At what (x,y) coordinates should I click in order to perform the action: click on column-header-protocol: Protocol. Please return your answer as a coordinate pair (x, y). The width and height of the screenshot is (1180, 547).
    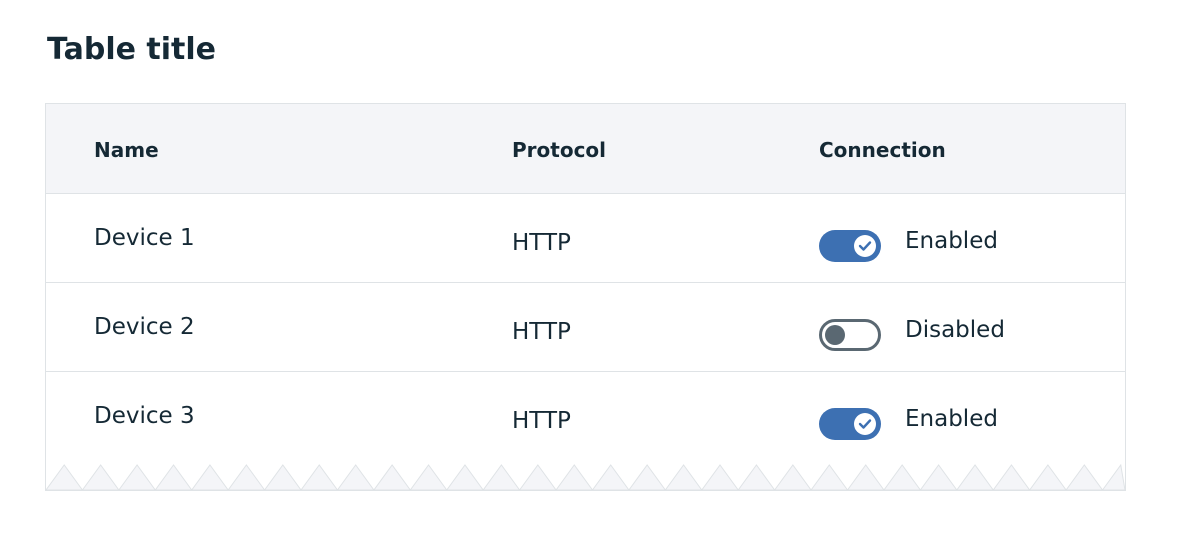
    Looking at the image, I should click on (559, 150).